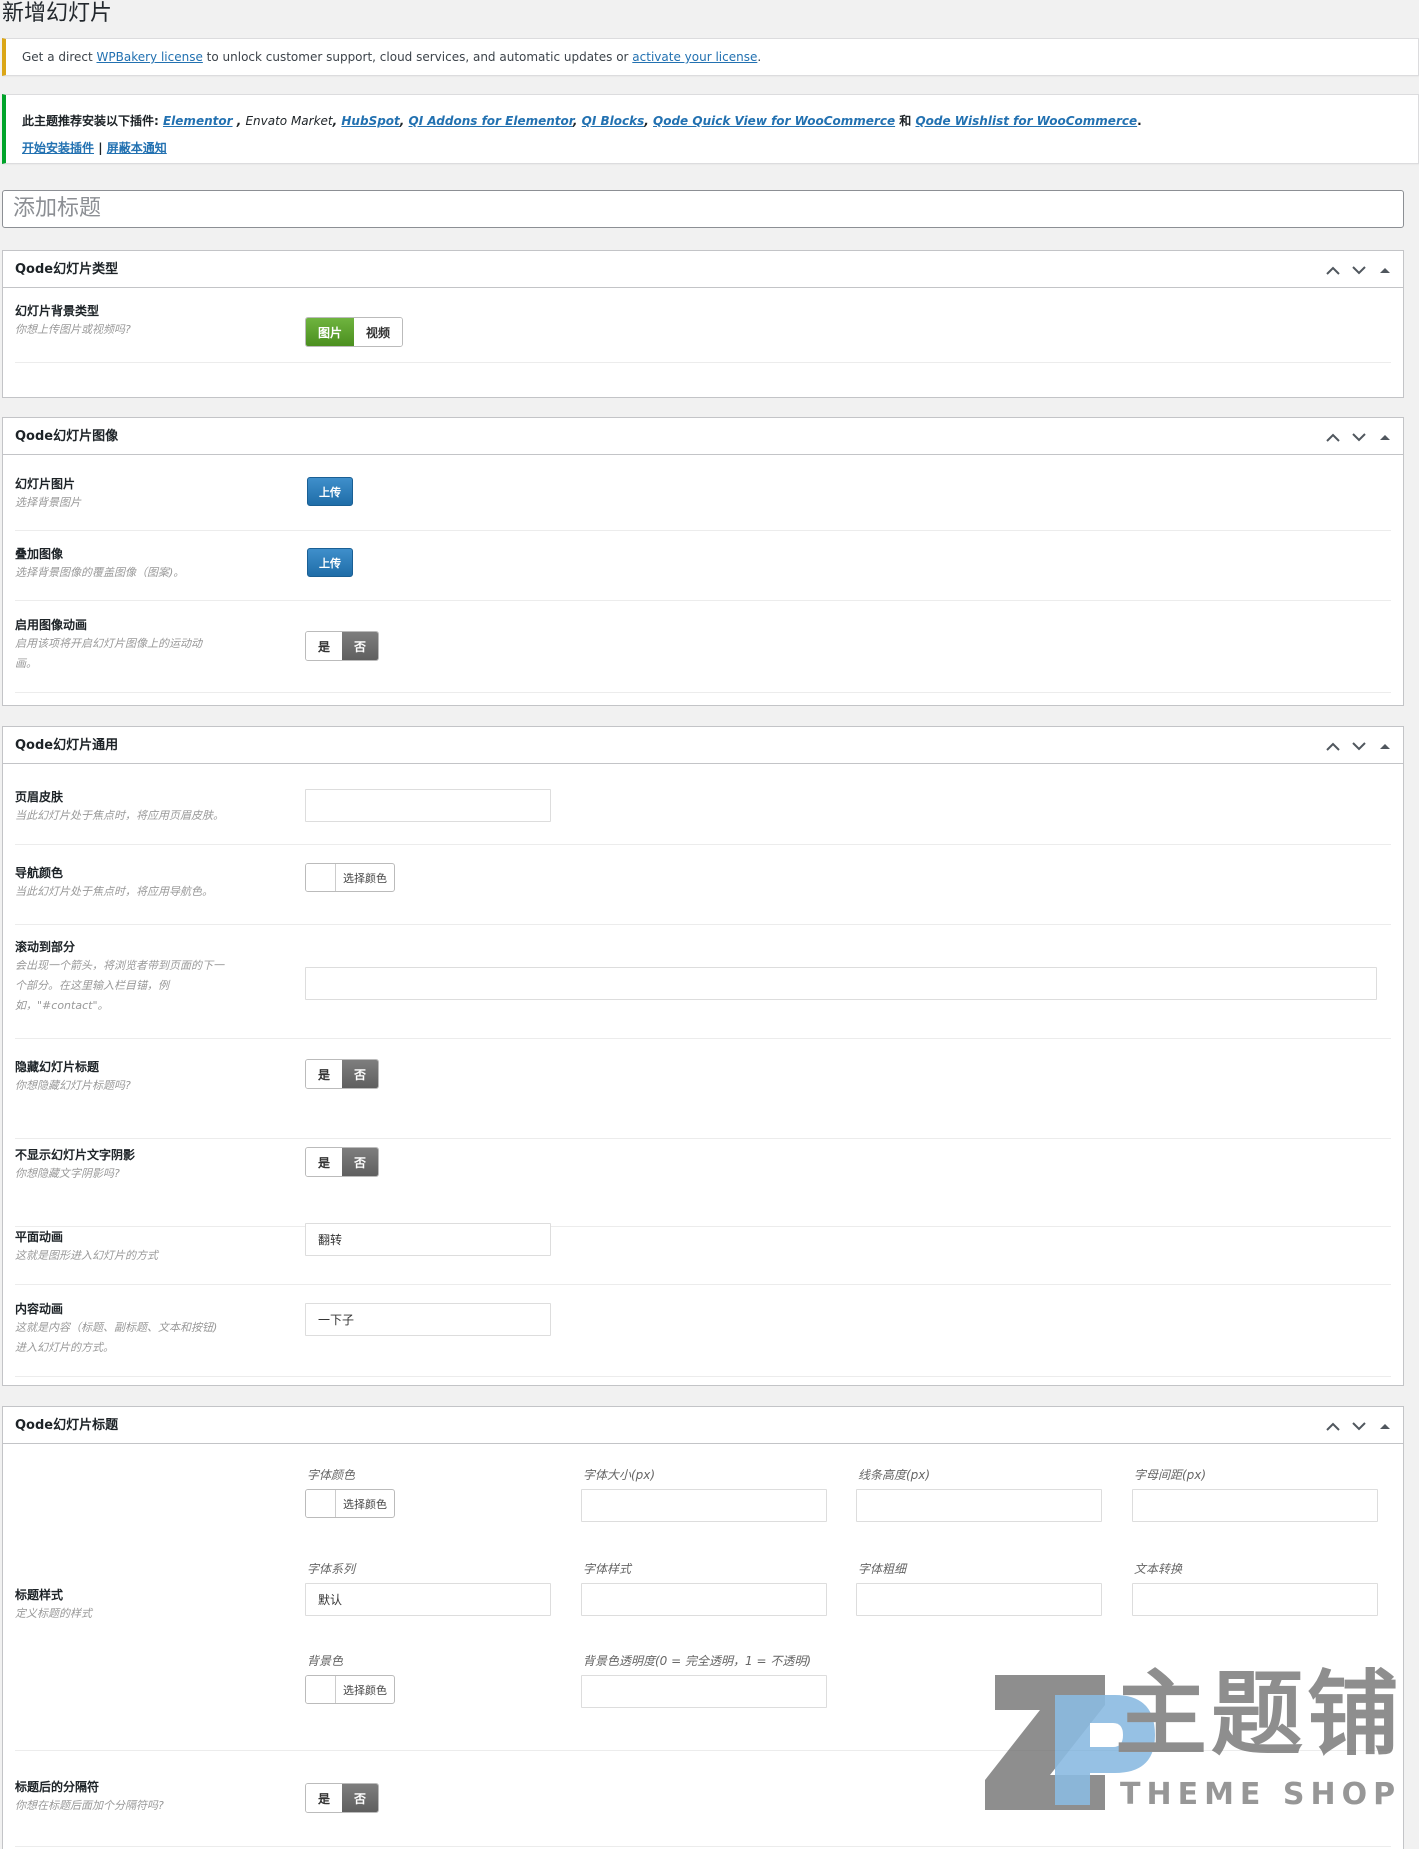  I want to click on scroll-to-section-input, so click(841, 983).